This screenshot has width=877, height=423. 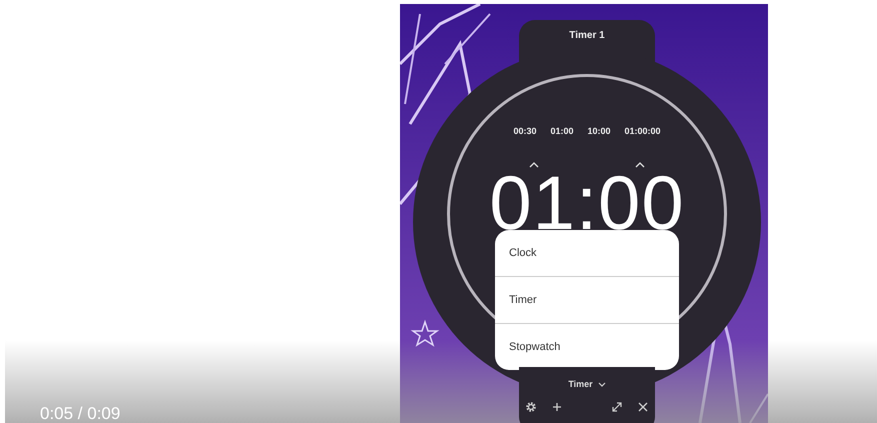 I want to click on preset-button: 10:00, so click(x=599, y=131).